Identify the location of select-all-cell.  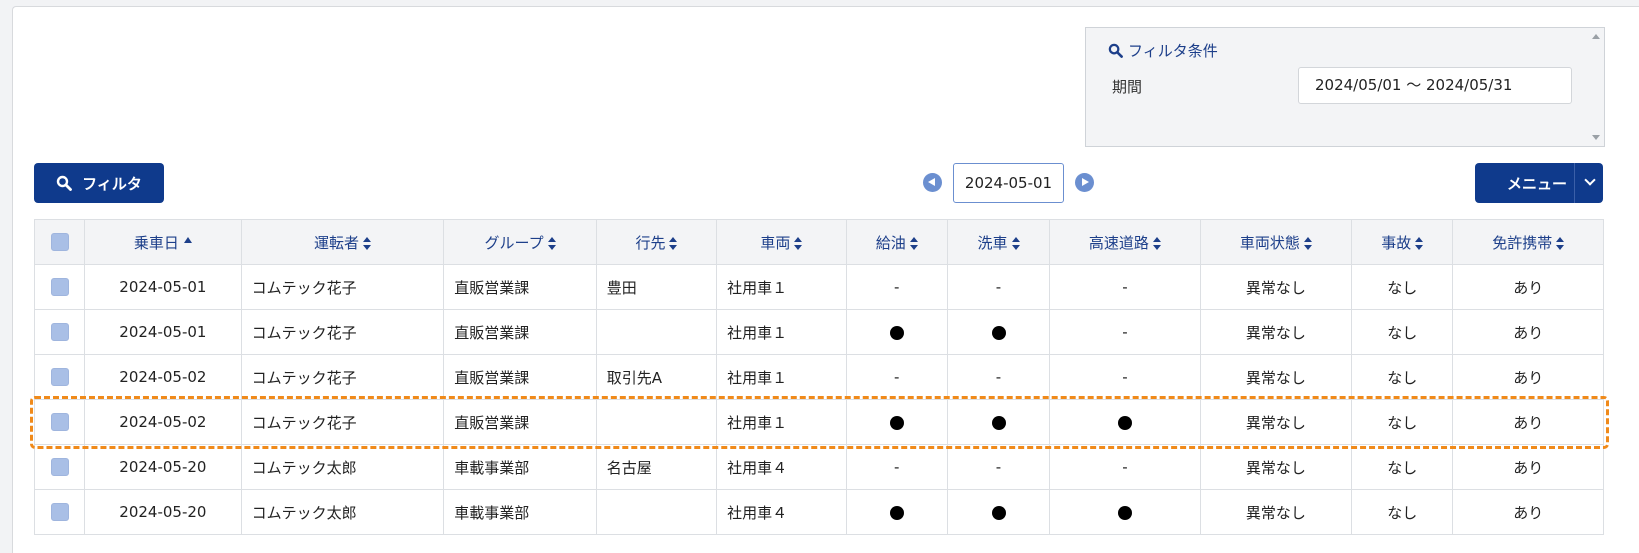
(59, 242).